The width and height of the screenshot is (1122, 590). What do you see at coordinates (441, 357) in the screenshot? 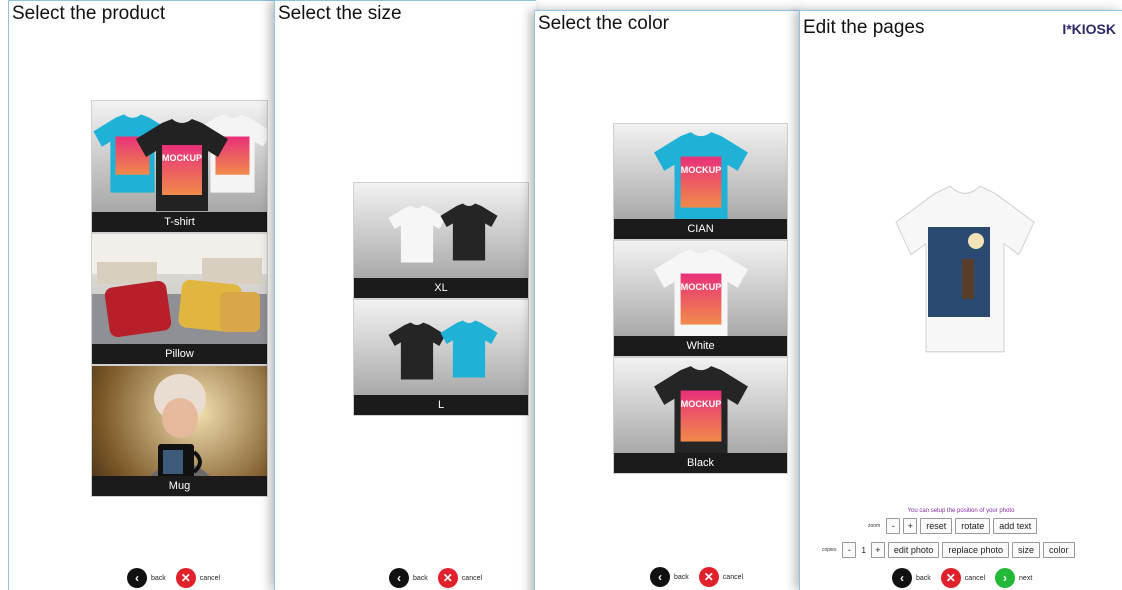
I see `size-card-l: L` at bounding box center [441, 357].